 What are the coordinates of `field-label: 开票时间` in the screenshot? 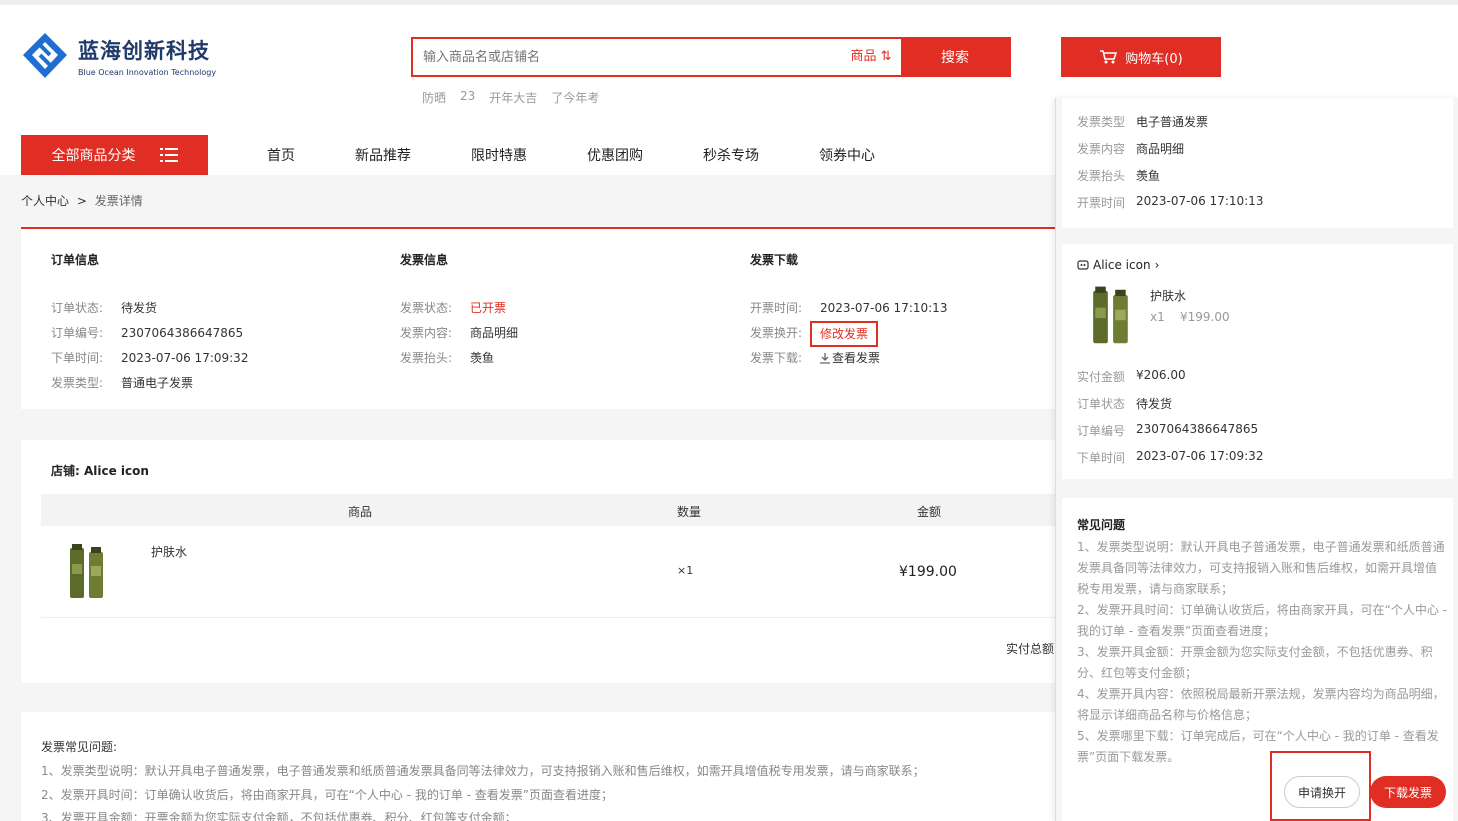 It's located at (1101, 203).